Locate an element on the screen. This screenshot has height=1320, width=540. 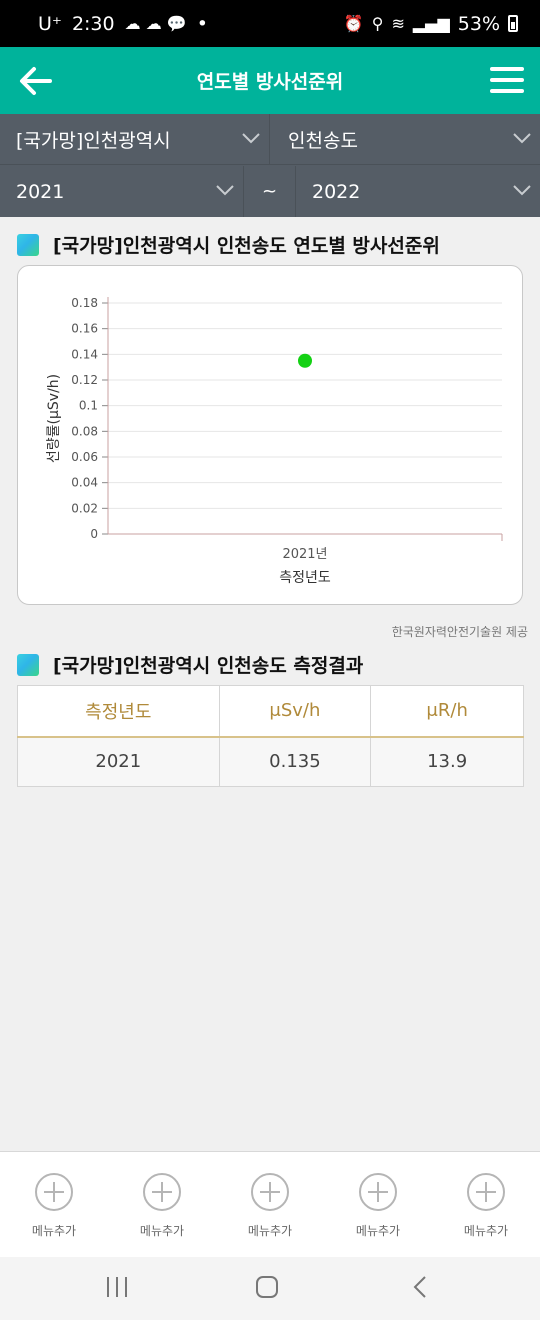
y-axis-title: 선량률(μSv/h) is located at coordinates (54, 418).